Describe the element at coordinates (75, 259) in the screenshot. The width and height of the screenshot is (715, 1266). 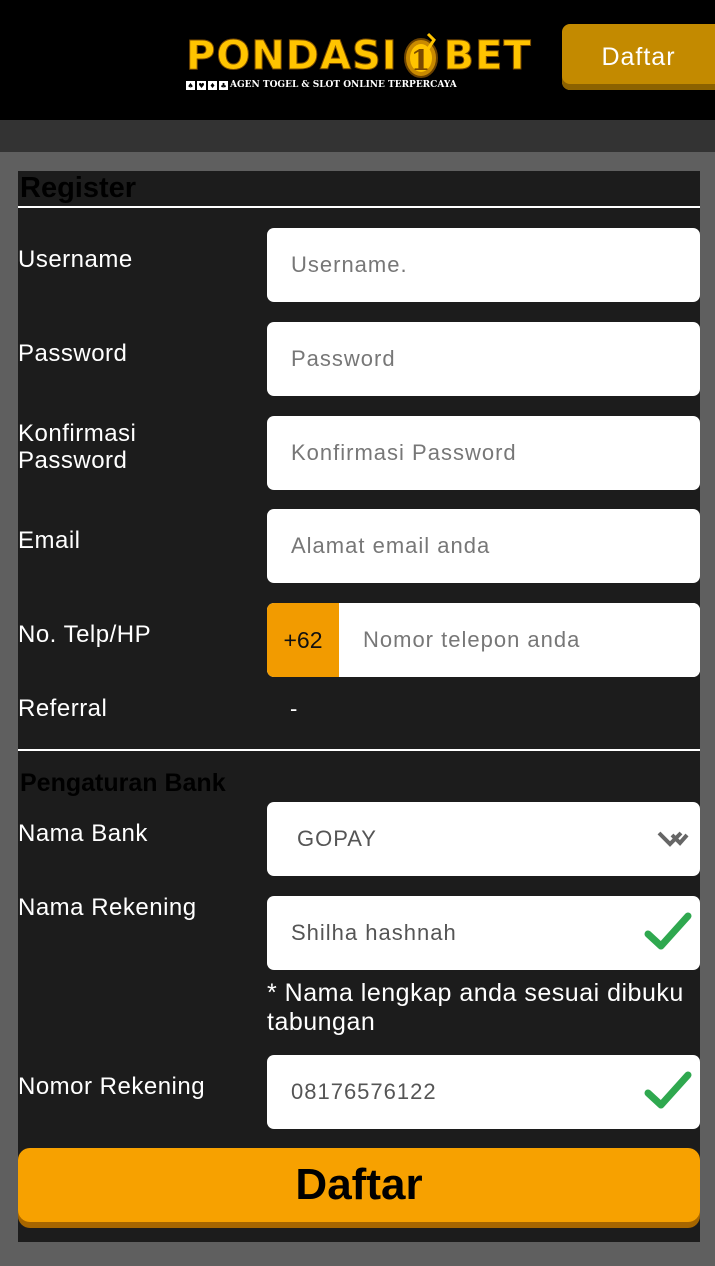
I see `username-label: Username` at that location.